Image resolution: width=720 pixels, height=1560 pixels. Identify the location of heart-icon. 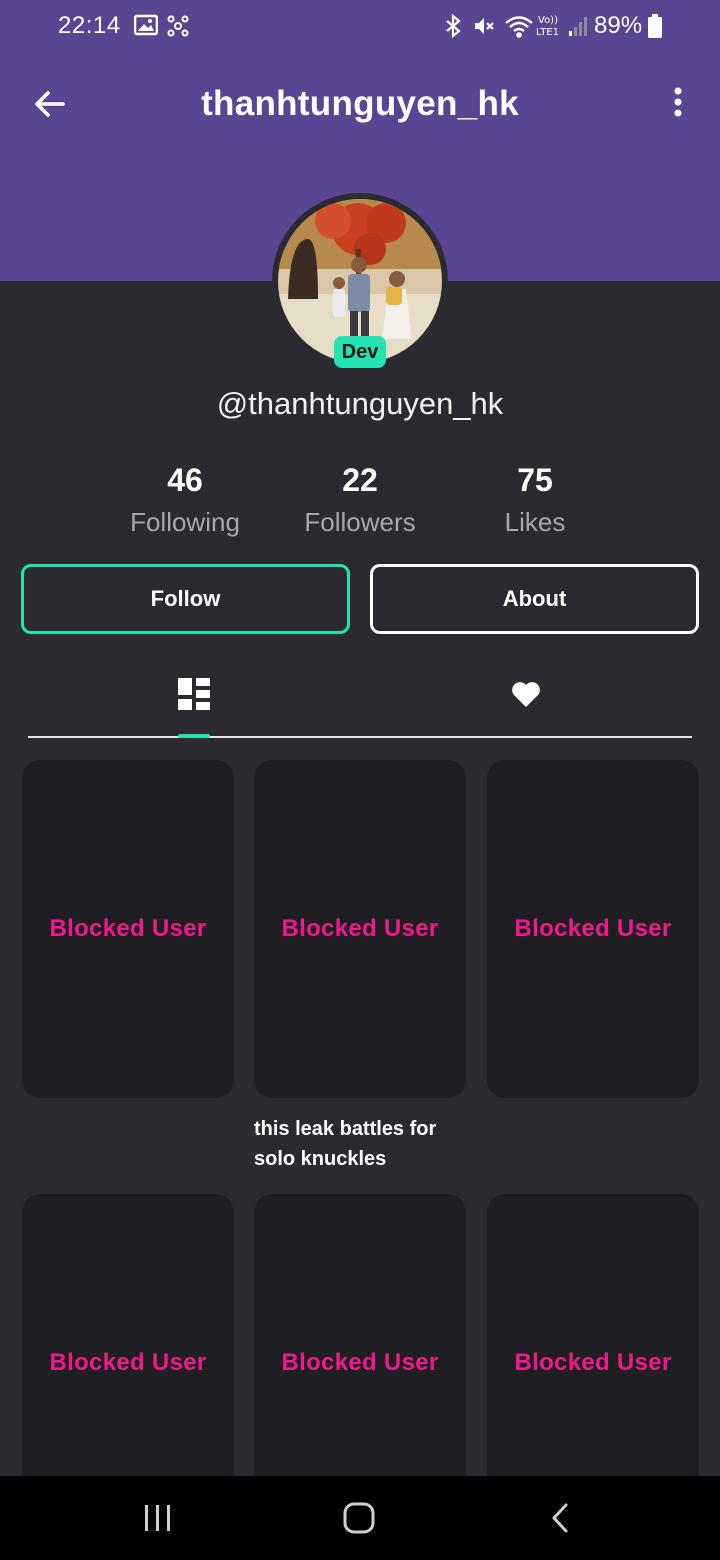
(526, 694).